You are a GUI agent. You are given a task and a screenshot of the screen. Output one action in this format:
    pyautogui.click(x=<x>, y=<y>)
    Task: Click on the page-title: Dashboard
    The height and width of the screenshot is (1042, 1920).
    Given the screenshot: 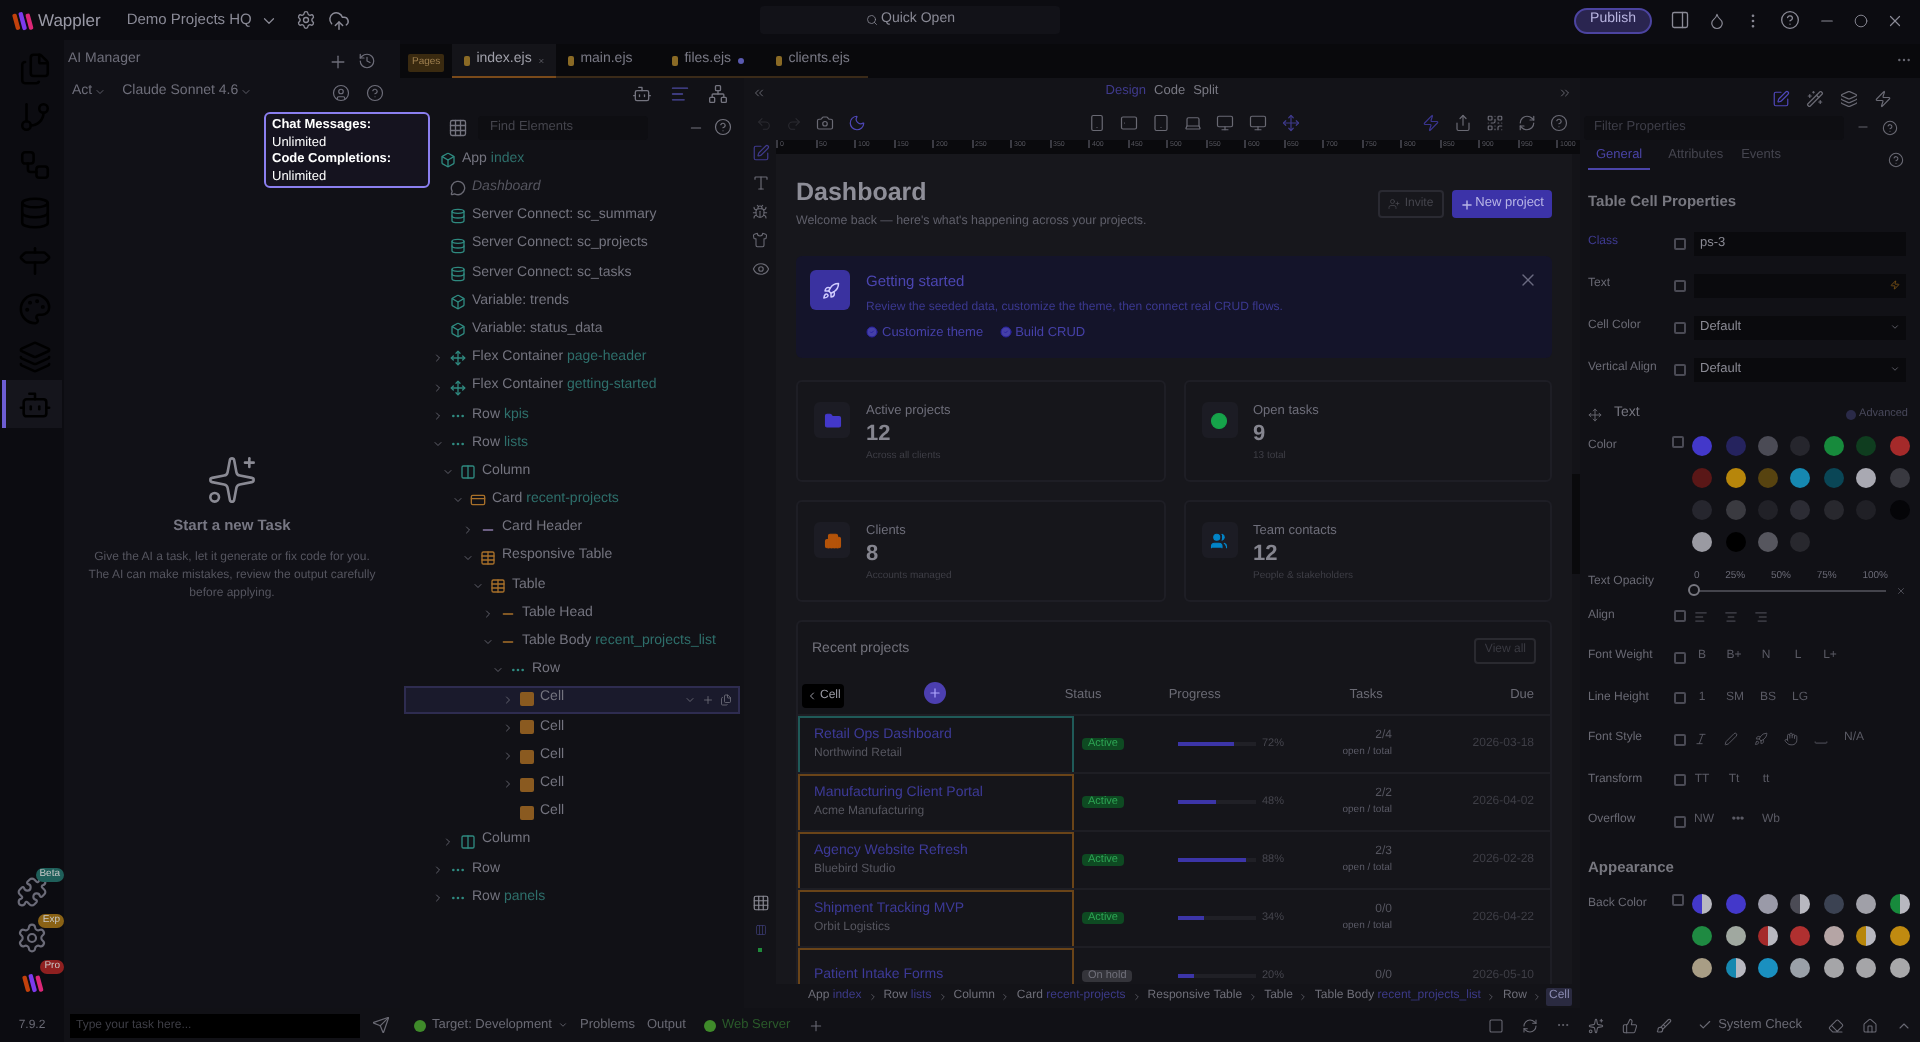 What is the action you would take?
    pyautogui.click(x=862, y=193)
    